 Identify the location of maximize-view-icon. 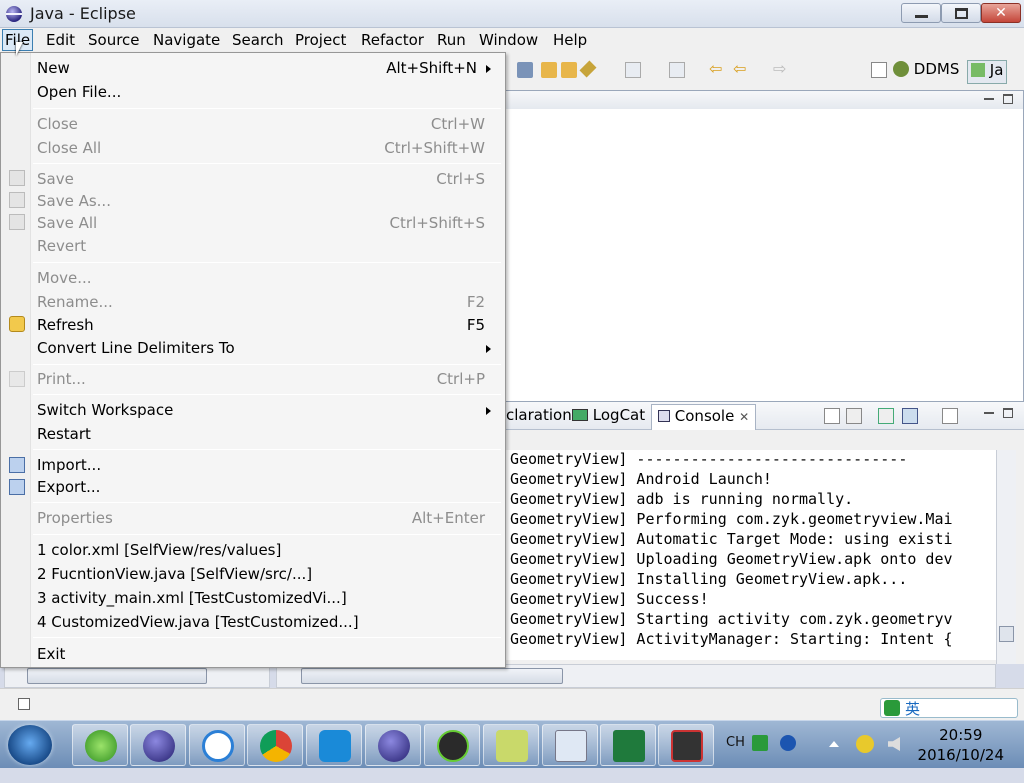
(1008, 99).